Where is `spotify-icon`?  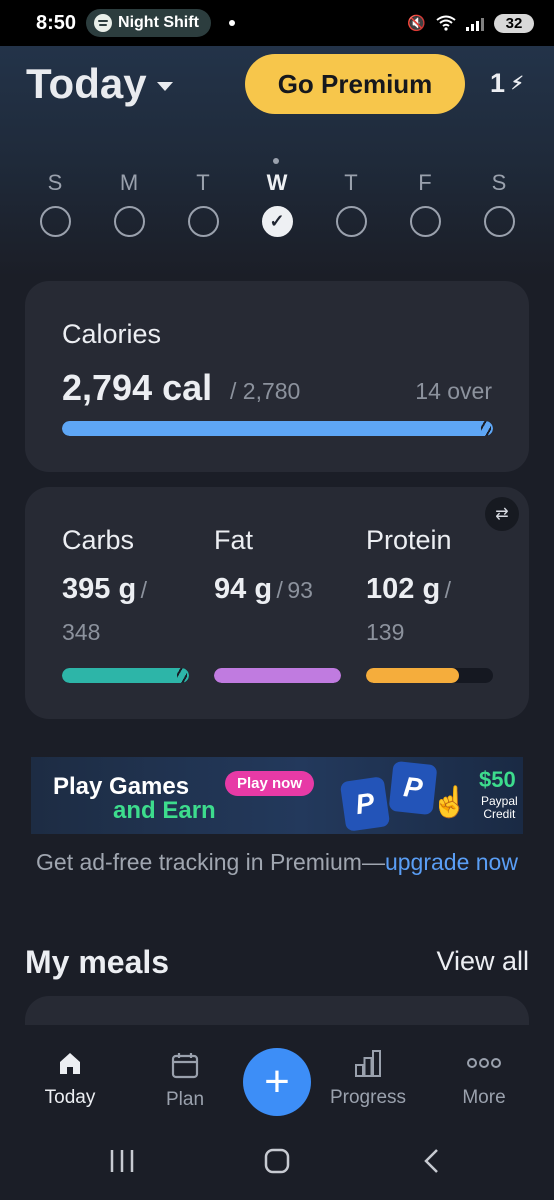 spotify-icon is located at coordinates (103, 23).